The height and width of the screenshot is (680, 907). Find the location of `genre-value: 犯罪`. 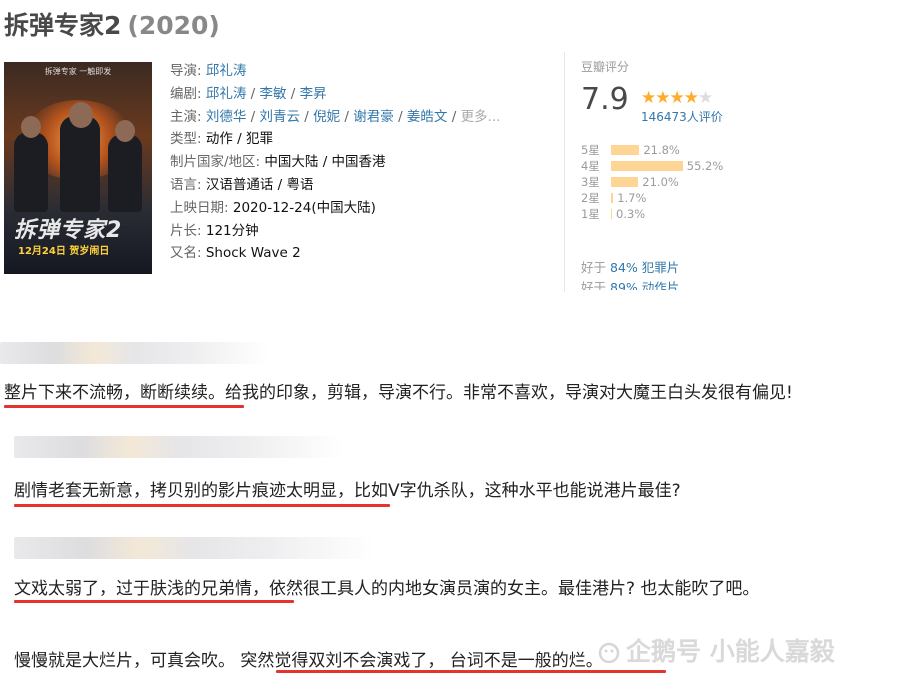

genre-value: 犯罪 is located at coordinates (259, 139).